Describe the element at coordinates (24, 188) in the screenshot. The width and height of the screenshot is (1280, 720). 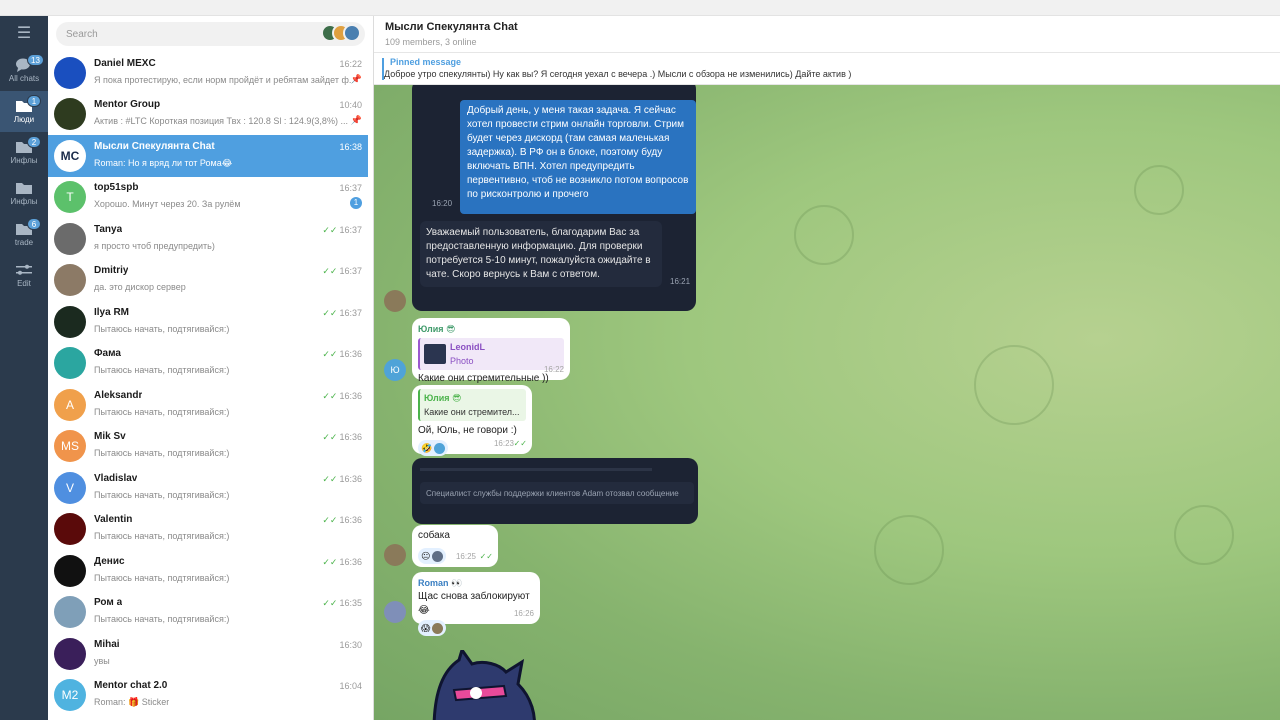
I see `folder-icon` at that location.